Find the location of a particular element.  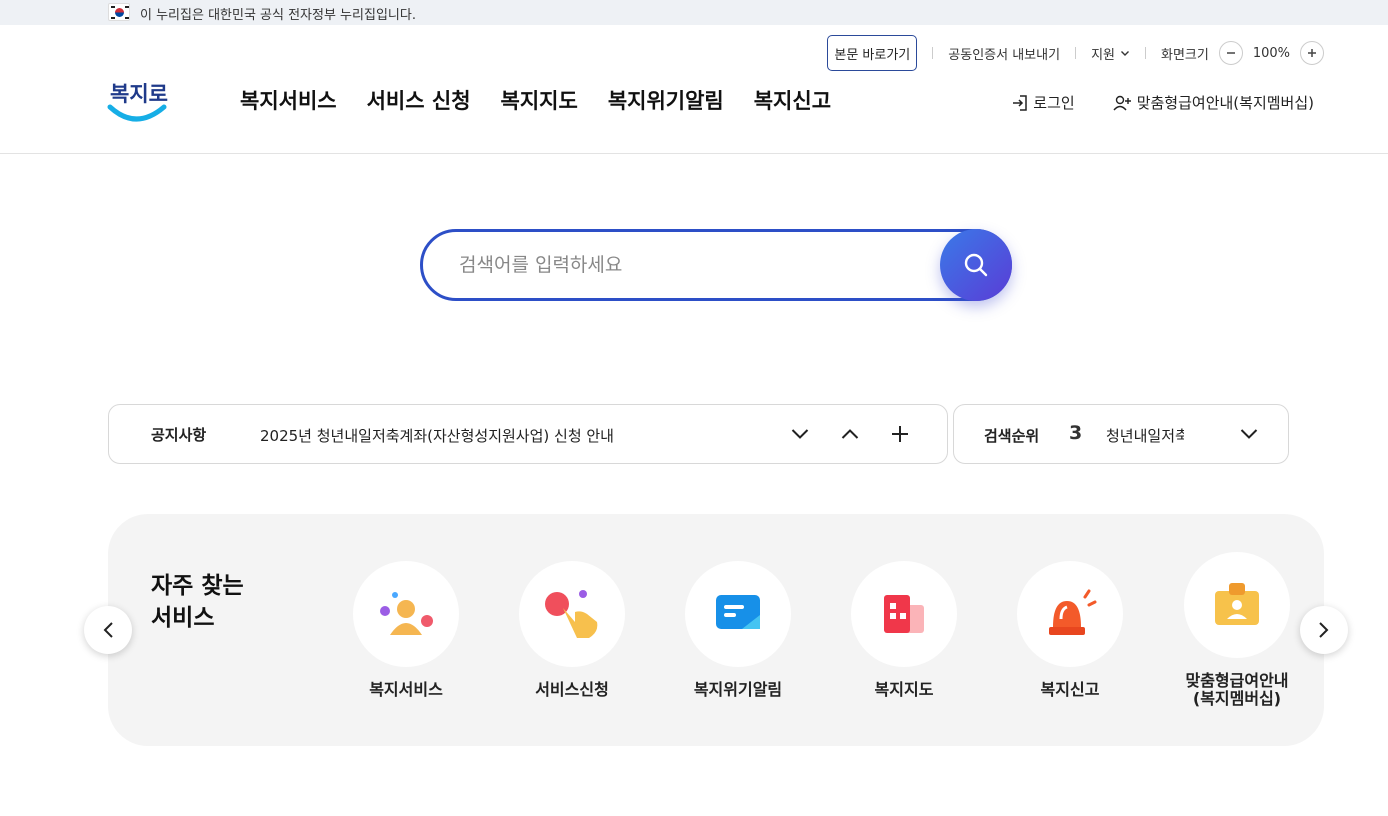

support-menu: 지원 is located at coordinates (1110, 53).